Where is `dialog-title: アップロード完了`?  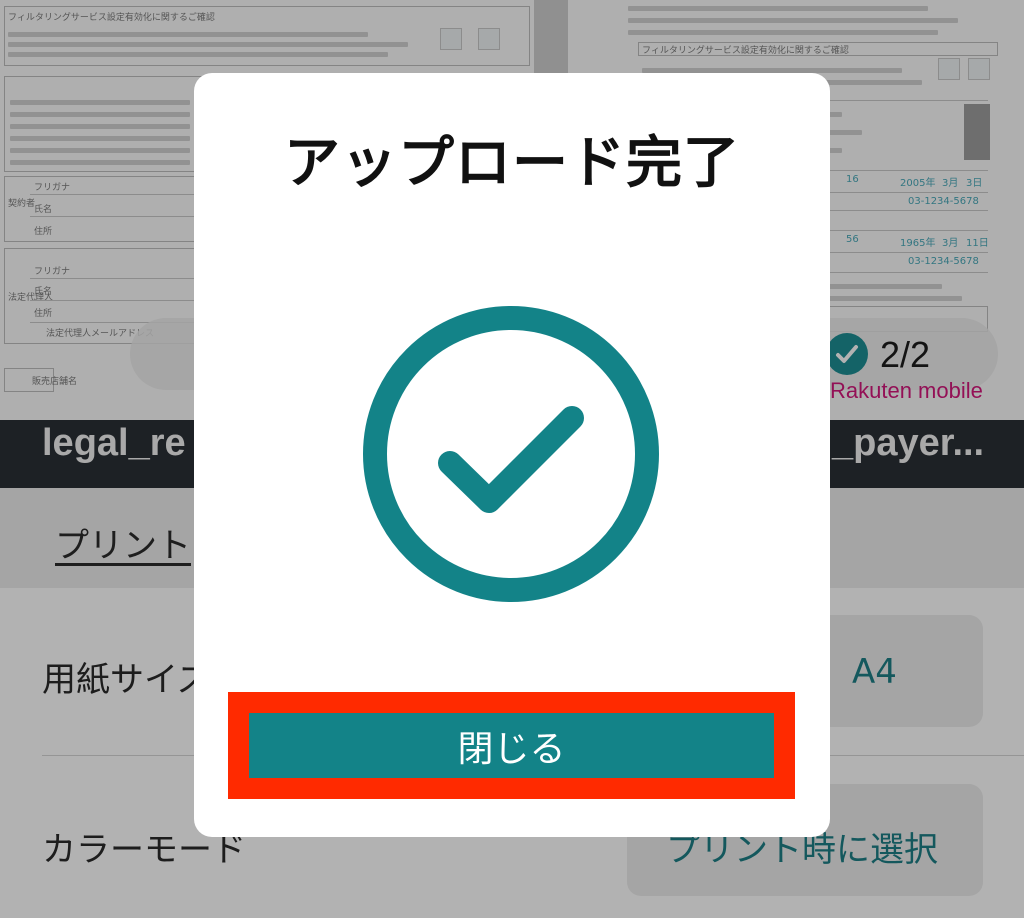 dialog-title: アップロード完了 is located at coordinates (512, 163).